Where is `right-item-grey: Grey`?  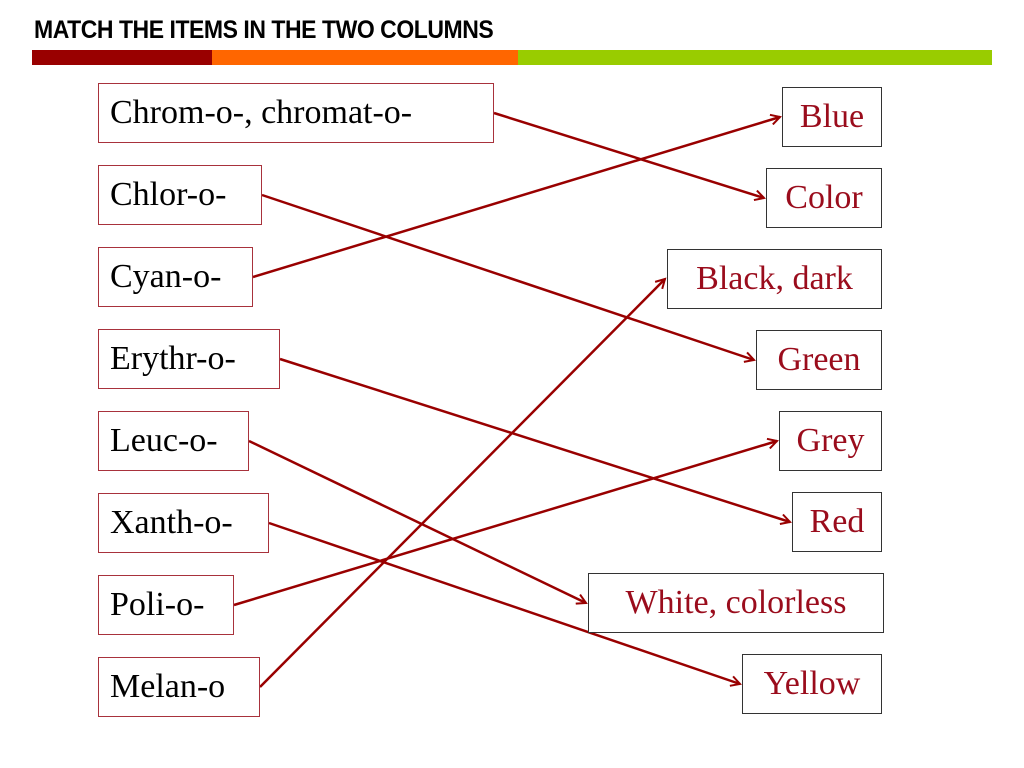 right-item-grey: Grey is located at coordinates (830, 441).